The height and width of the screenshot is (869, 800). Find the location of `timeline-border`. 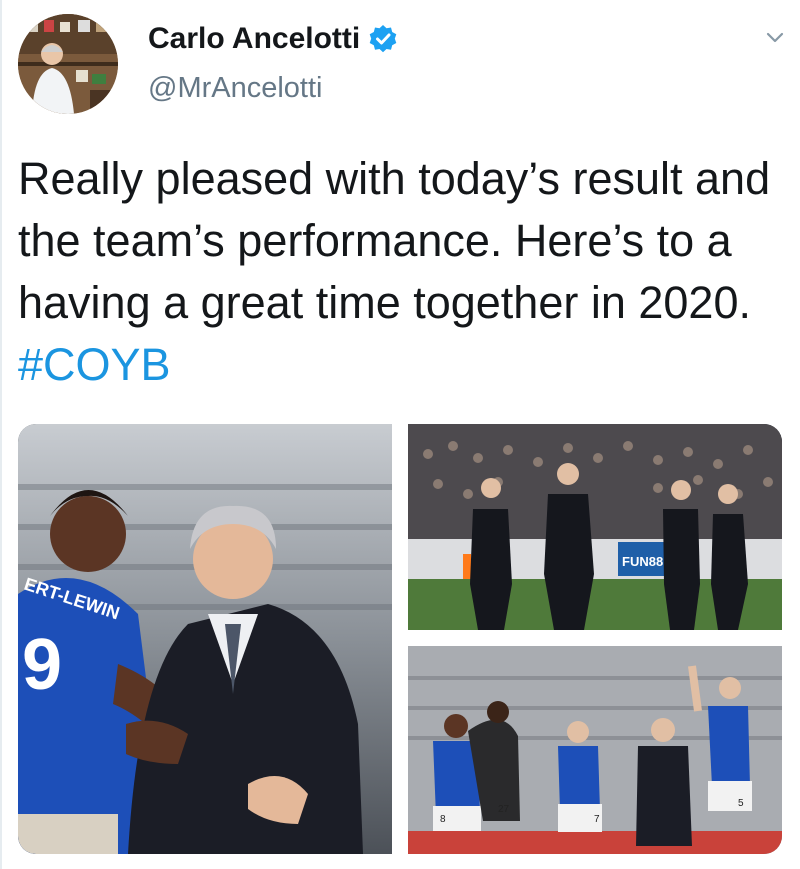

timeline-border is located at coordinates (1, 434).